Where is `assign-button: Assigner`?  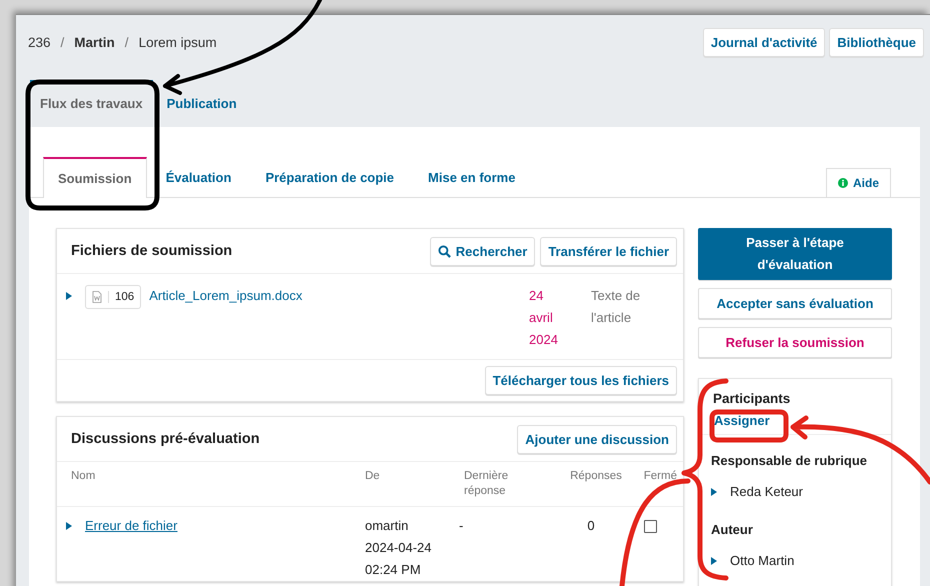
assign-button: Assigner is located at coordinates (742, 420).